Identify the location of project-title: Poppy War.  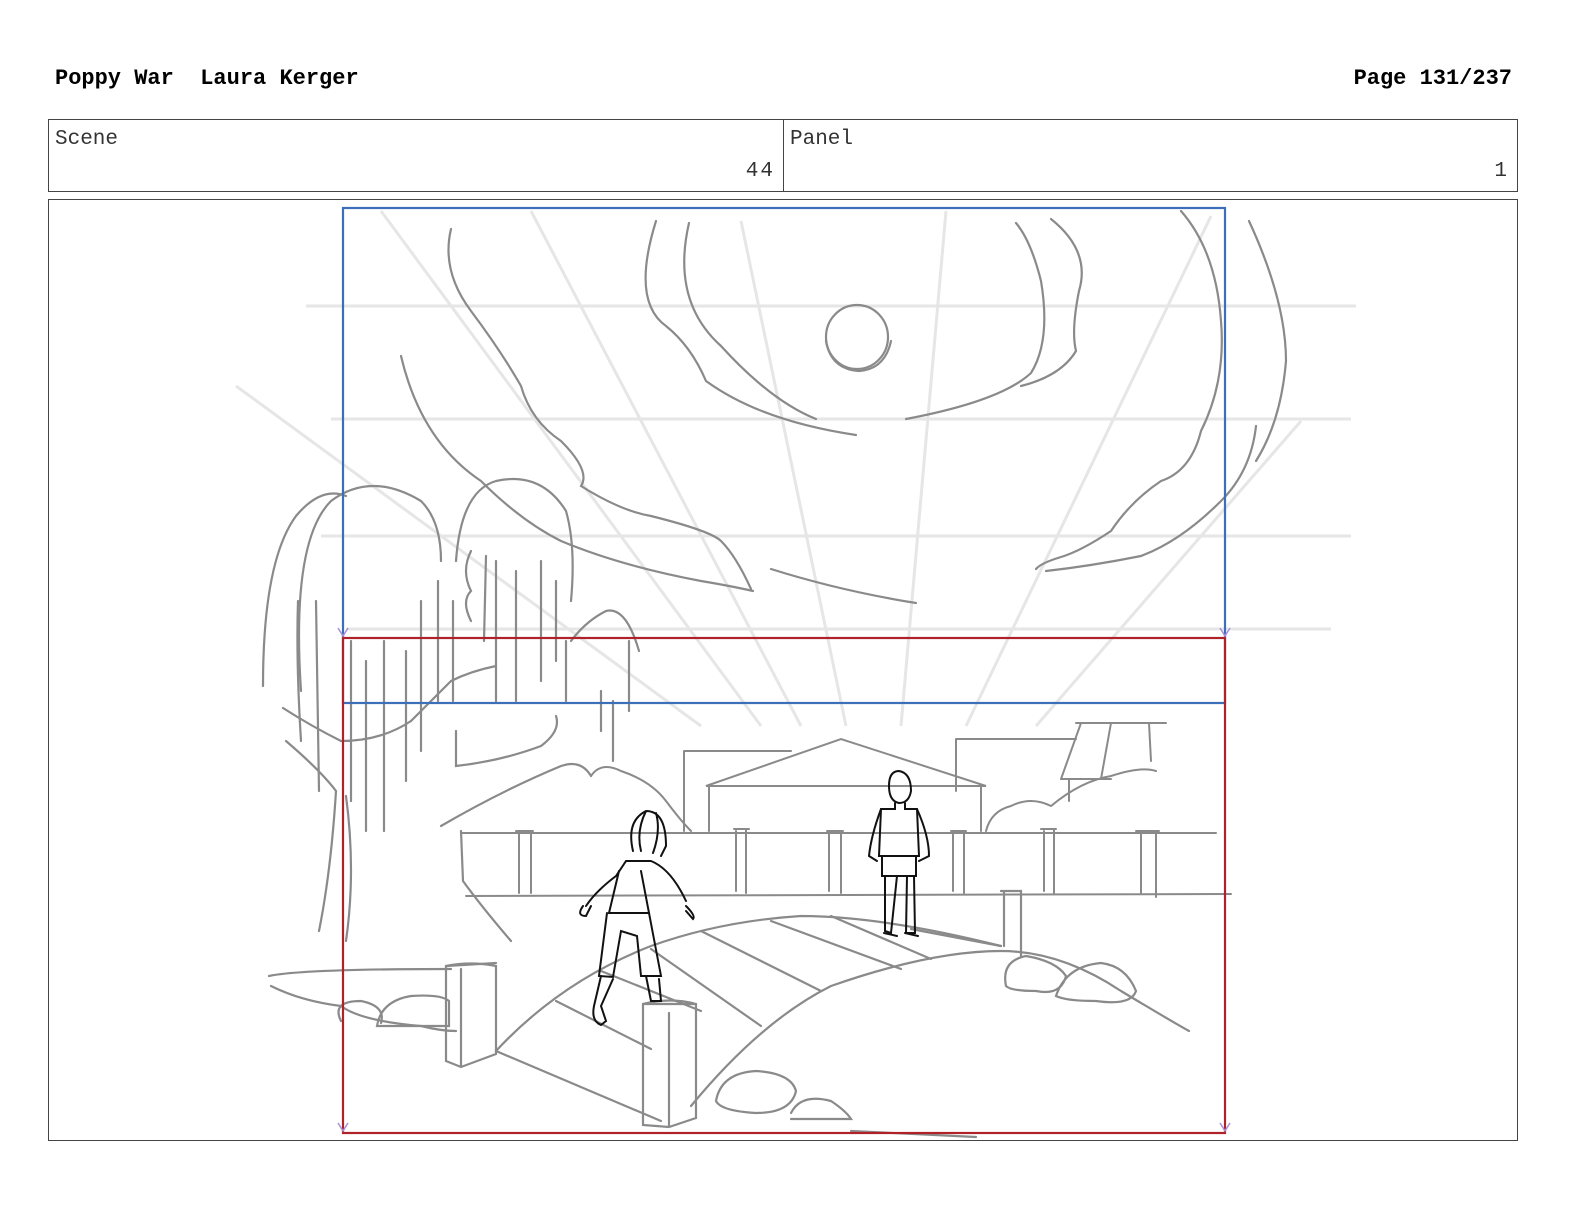
(114, 78).